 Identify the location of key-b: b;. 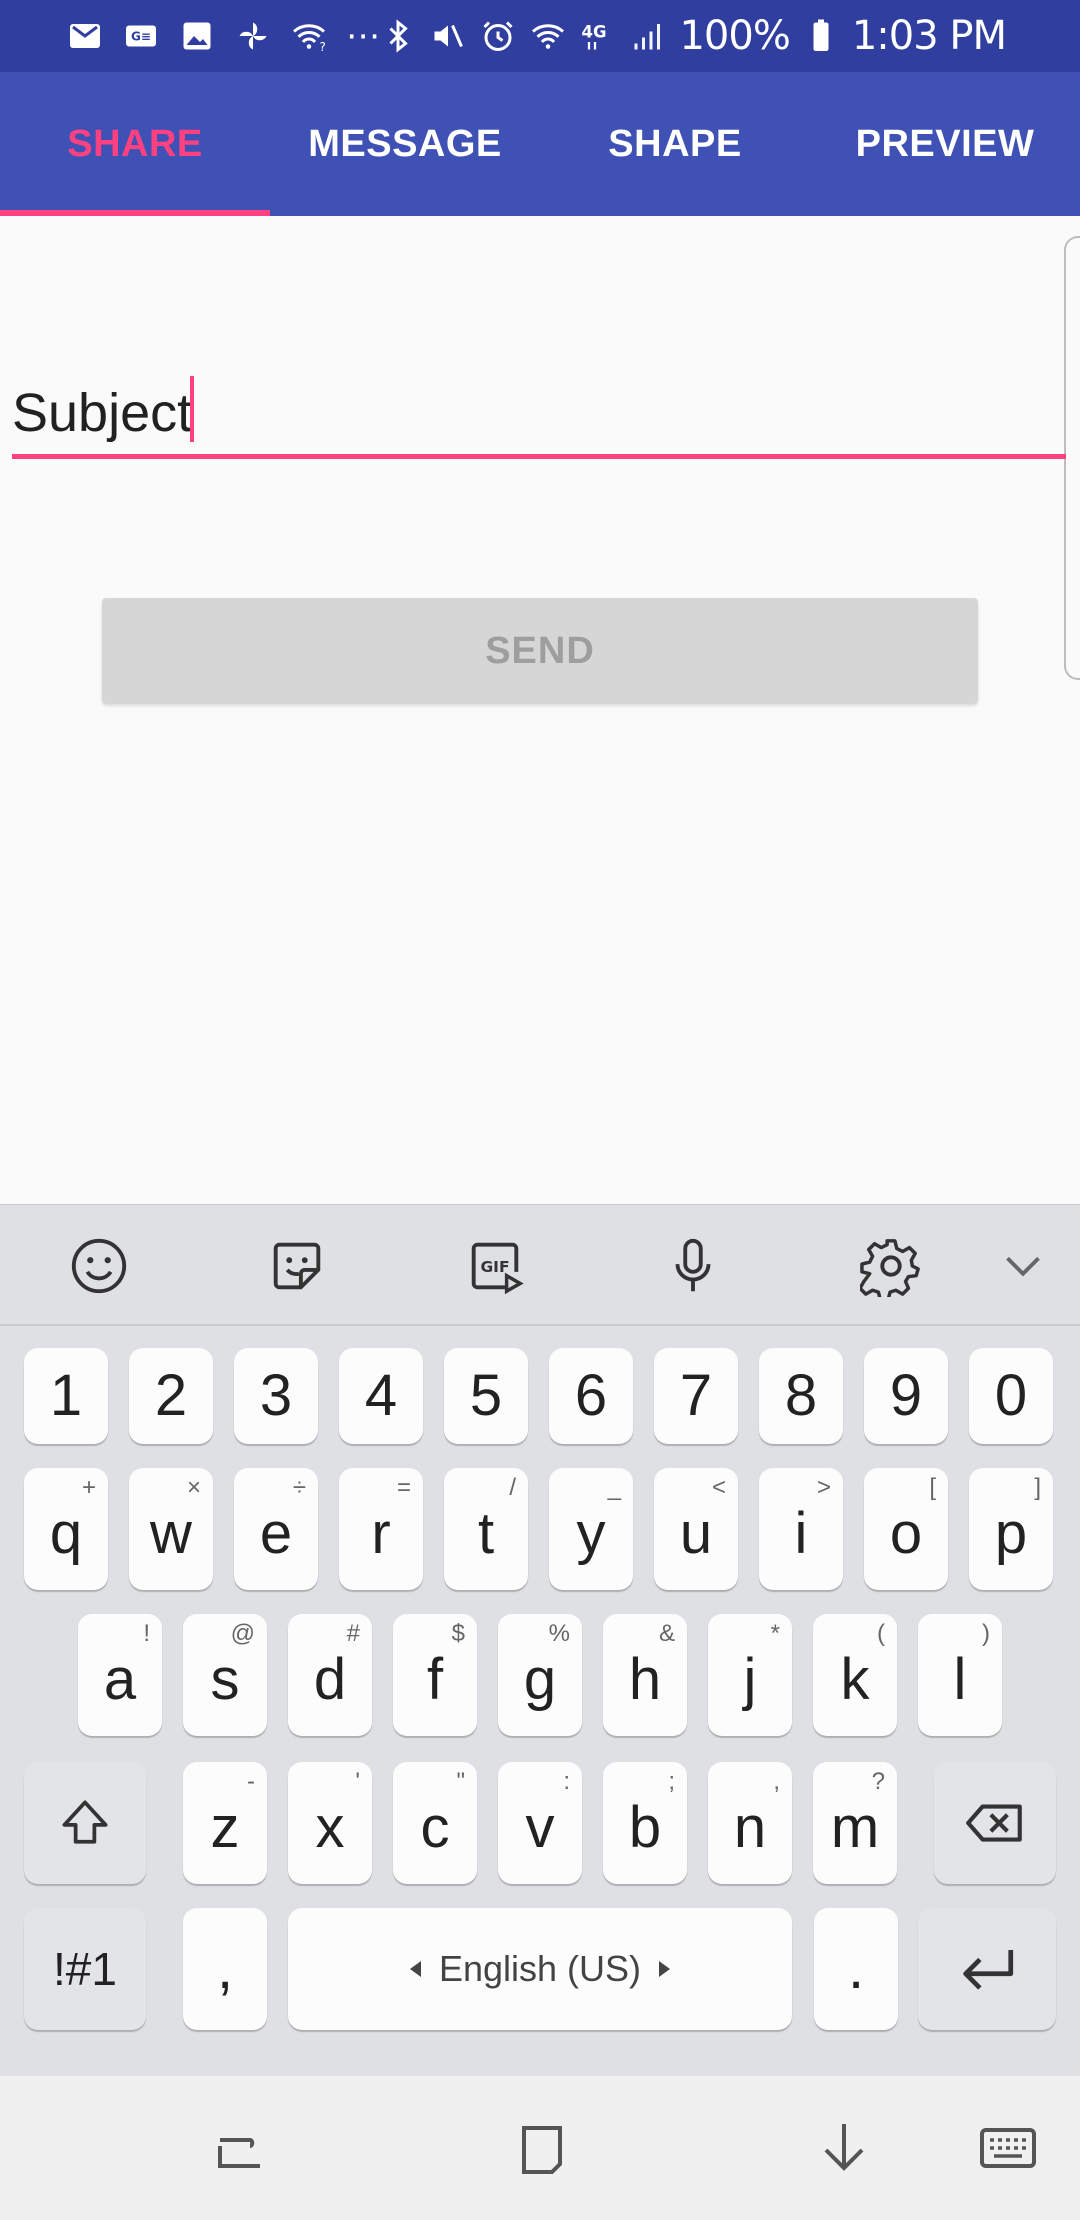
(645, 1823).